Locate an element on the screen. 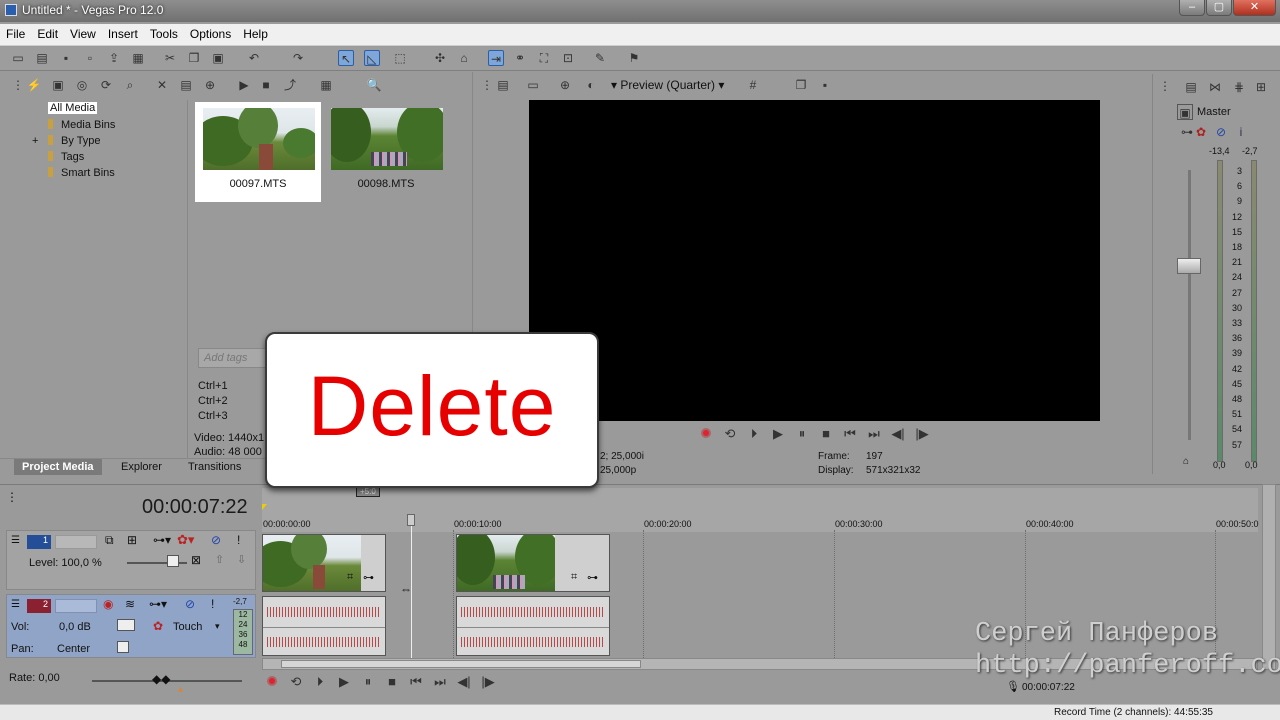 The width and height of the screenshot is (1280, 720). make-parent-icon: ⇧ is located at coordinates (219, 559).